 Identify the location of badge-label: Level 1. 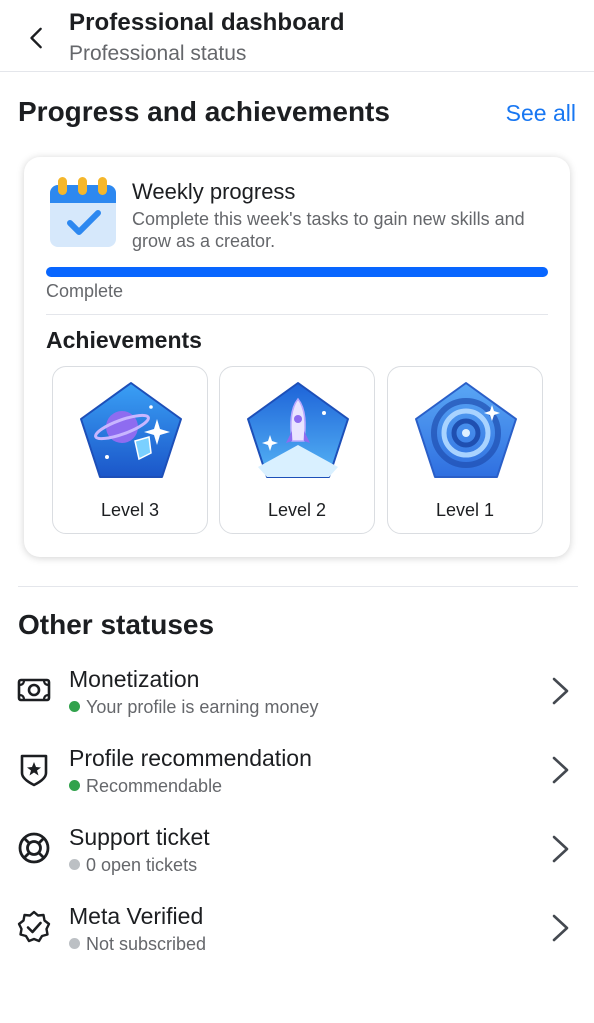
(465, 510).